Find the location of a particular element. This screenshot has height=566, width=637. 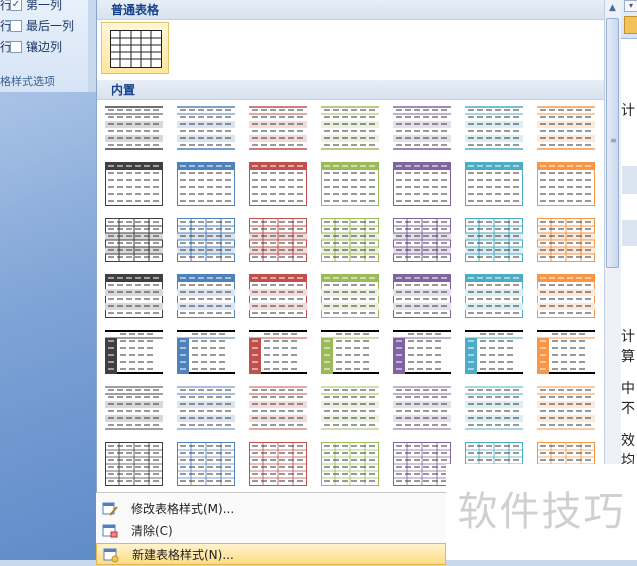

style-button is located at coordinates (630, 25).